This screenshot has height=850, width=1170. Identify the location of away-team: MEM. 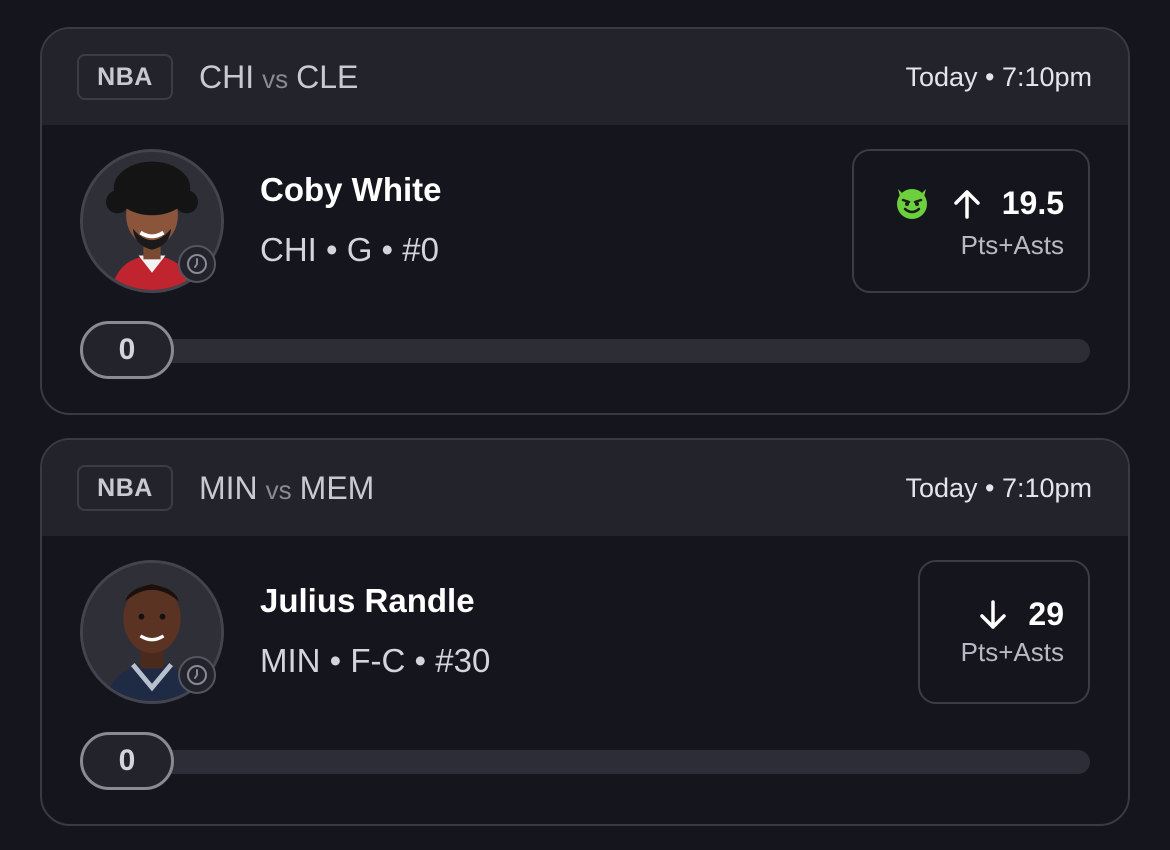
(337, 487).